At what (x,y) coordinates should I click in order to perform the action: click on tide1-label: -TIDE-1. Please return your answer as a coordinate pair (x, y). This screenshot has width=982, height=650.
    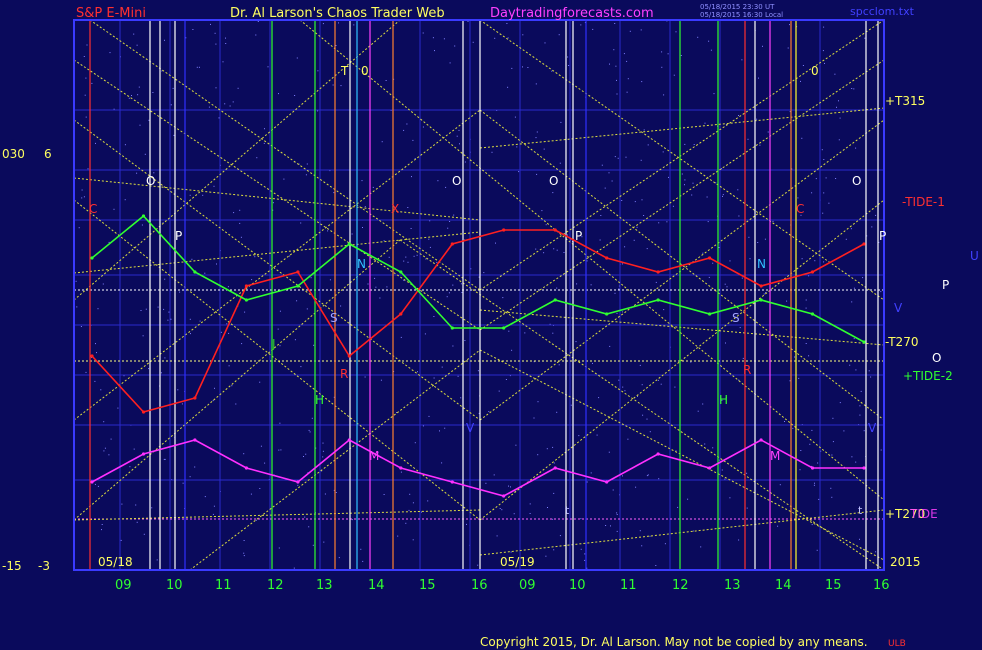
    Looking at the image, I should click on (923, 202).